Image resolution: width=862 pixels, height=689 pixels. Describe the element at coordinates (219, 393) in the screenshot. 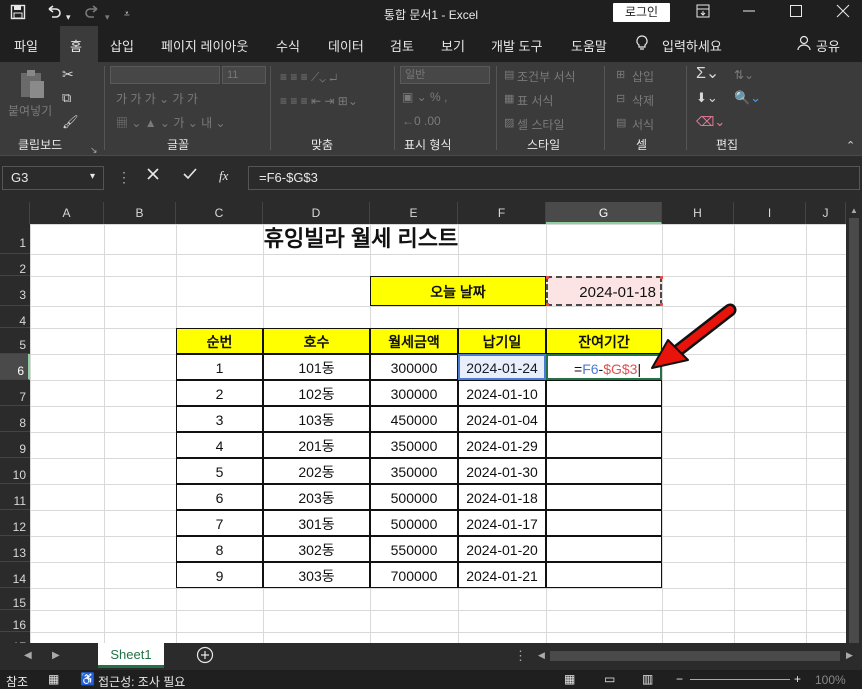

I see `table-cell: 2` at that location.